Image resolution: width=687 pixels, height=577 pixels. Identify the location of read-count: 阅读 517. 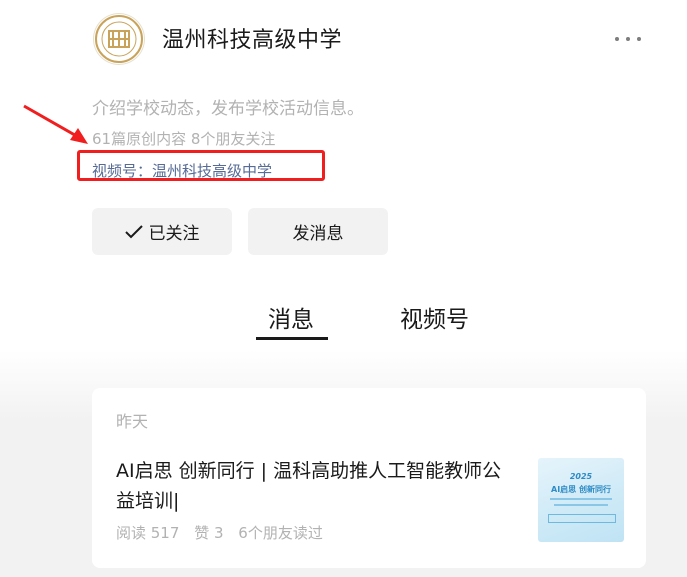
(148, 533).